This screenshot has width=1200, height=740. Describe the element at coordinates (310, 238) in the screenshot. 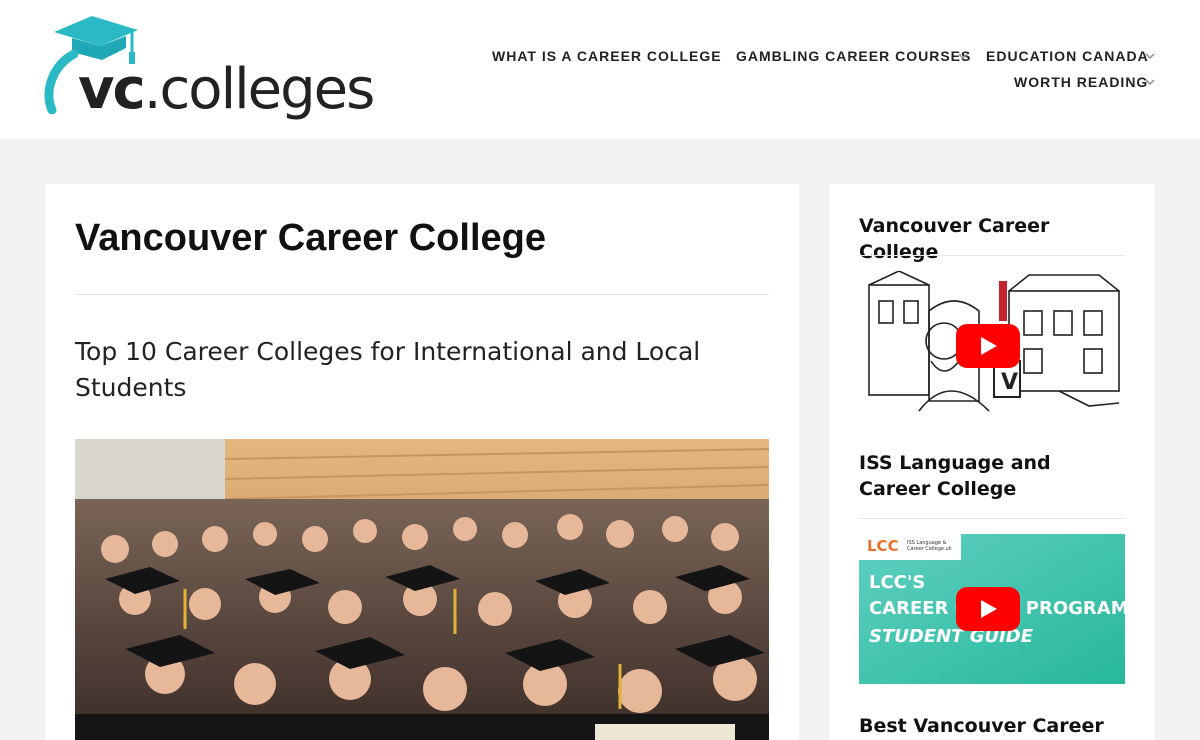

I see `page-title: Vancouver Career College` at that location.